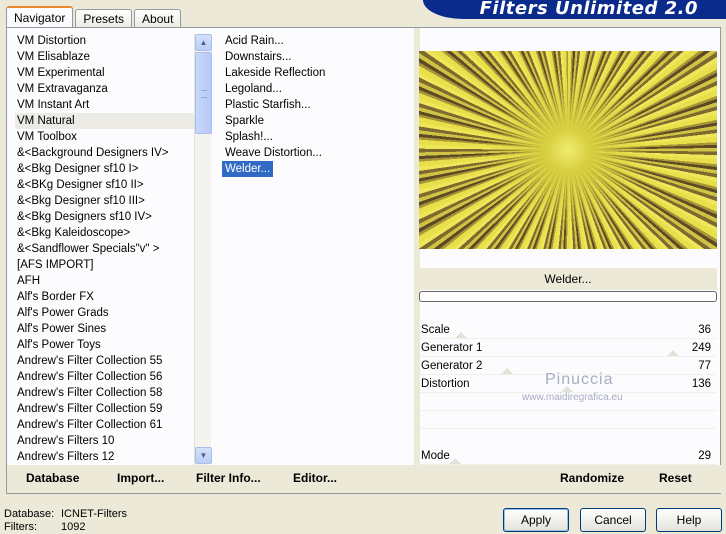 Image resolution: width=726 pixels, height=534 pixels. What do you see at coordinates (704, 366) in the screenshot?
I see `param-value: 77` at bounding box center [704, 366].